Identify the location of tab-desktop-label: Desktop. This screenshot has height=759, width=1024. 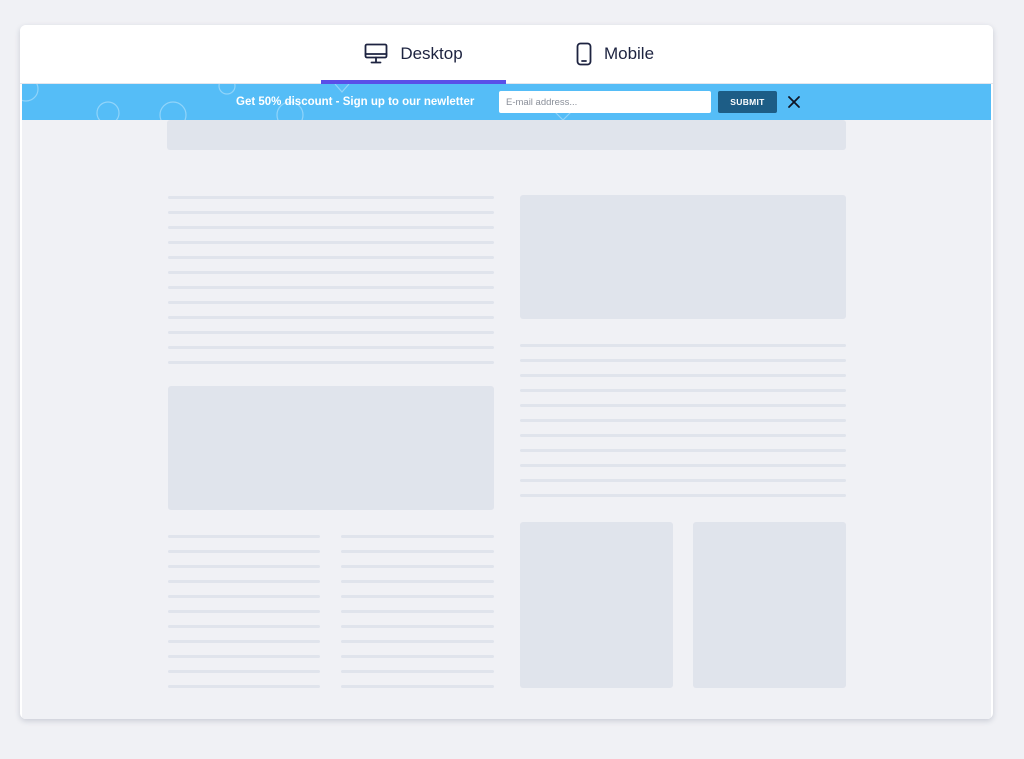
(431, 53).